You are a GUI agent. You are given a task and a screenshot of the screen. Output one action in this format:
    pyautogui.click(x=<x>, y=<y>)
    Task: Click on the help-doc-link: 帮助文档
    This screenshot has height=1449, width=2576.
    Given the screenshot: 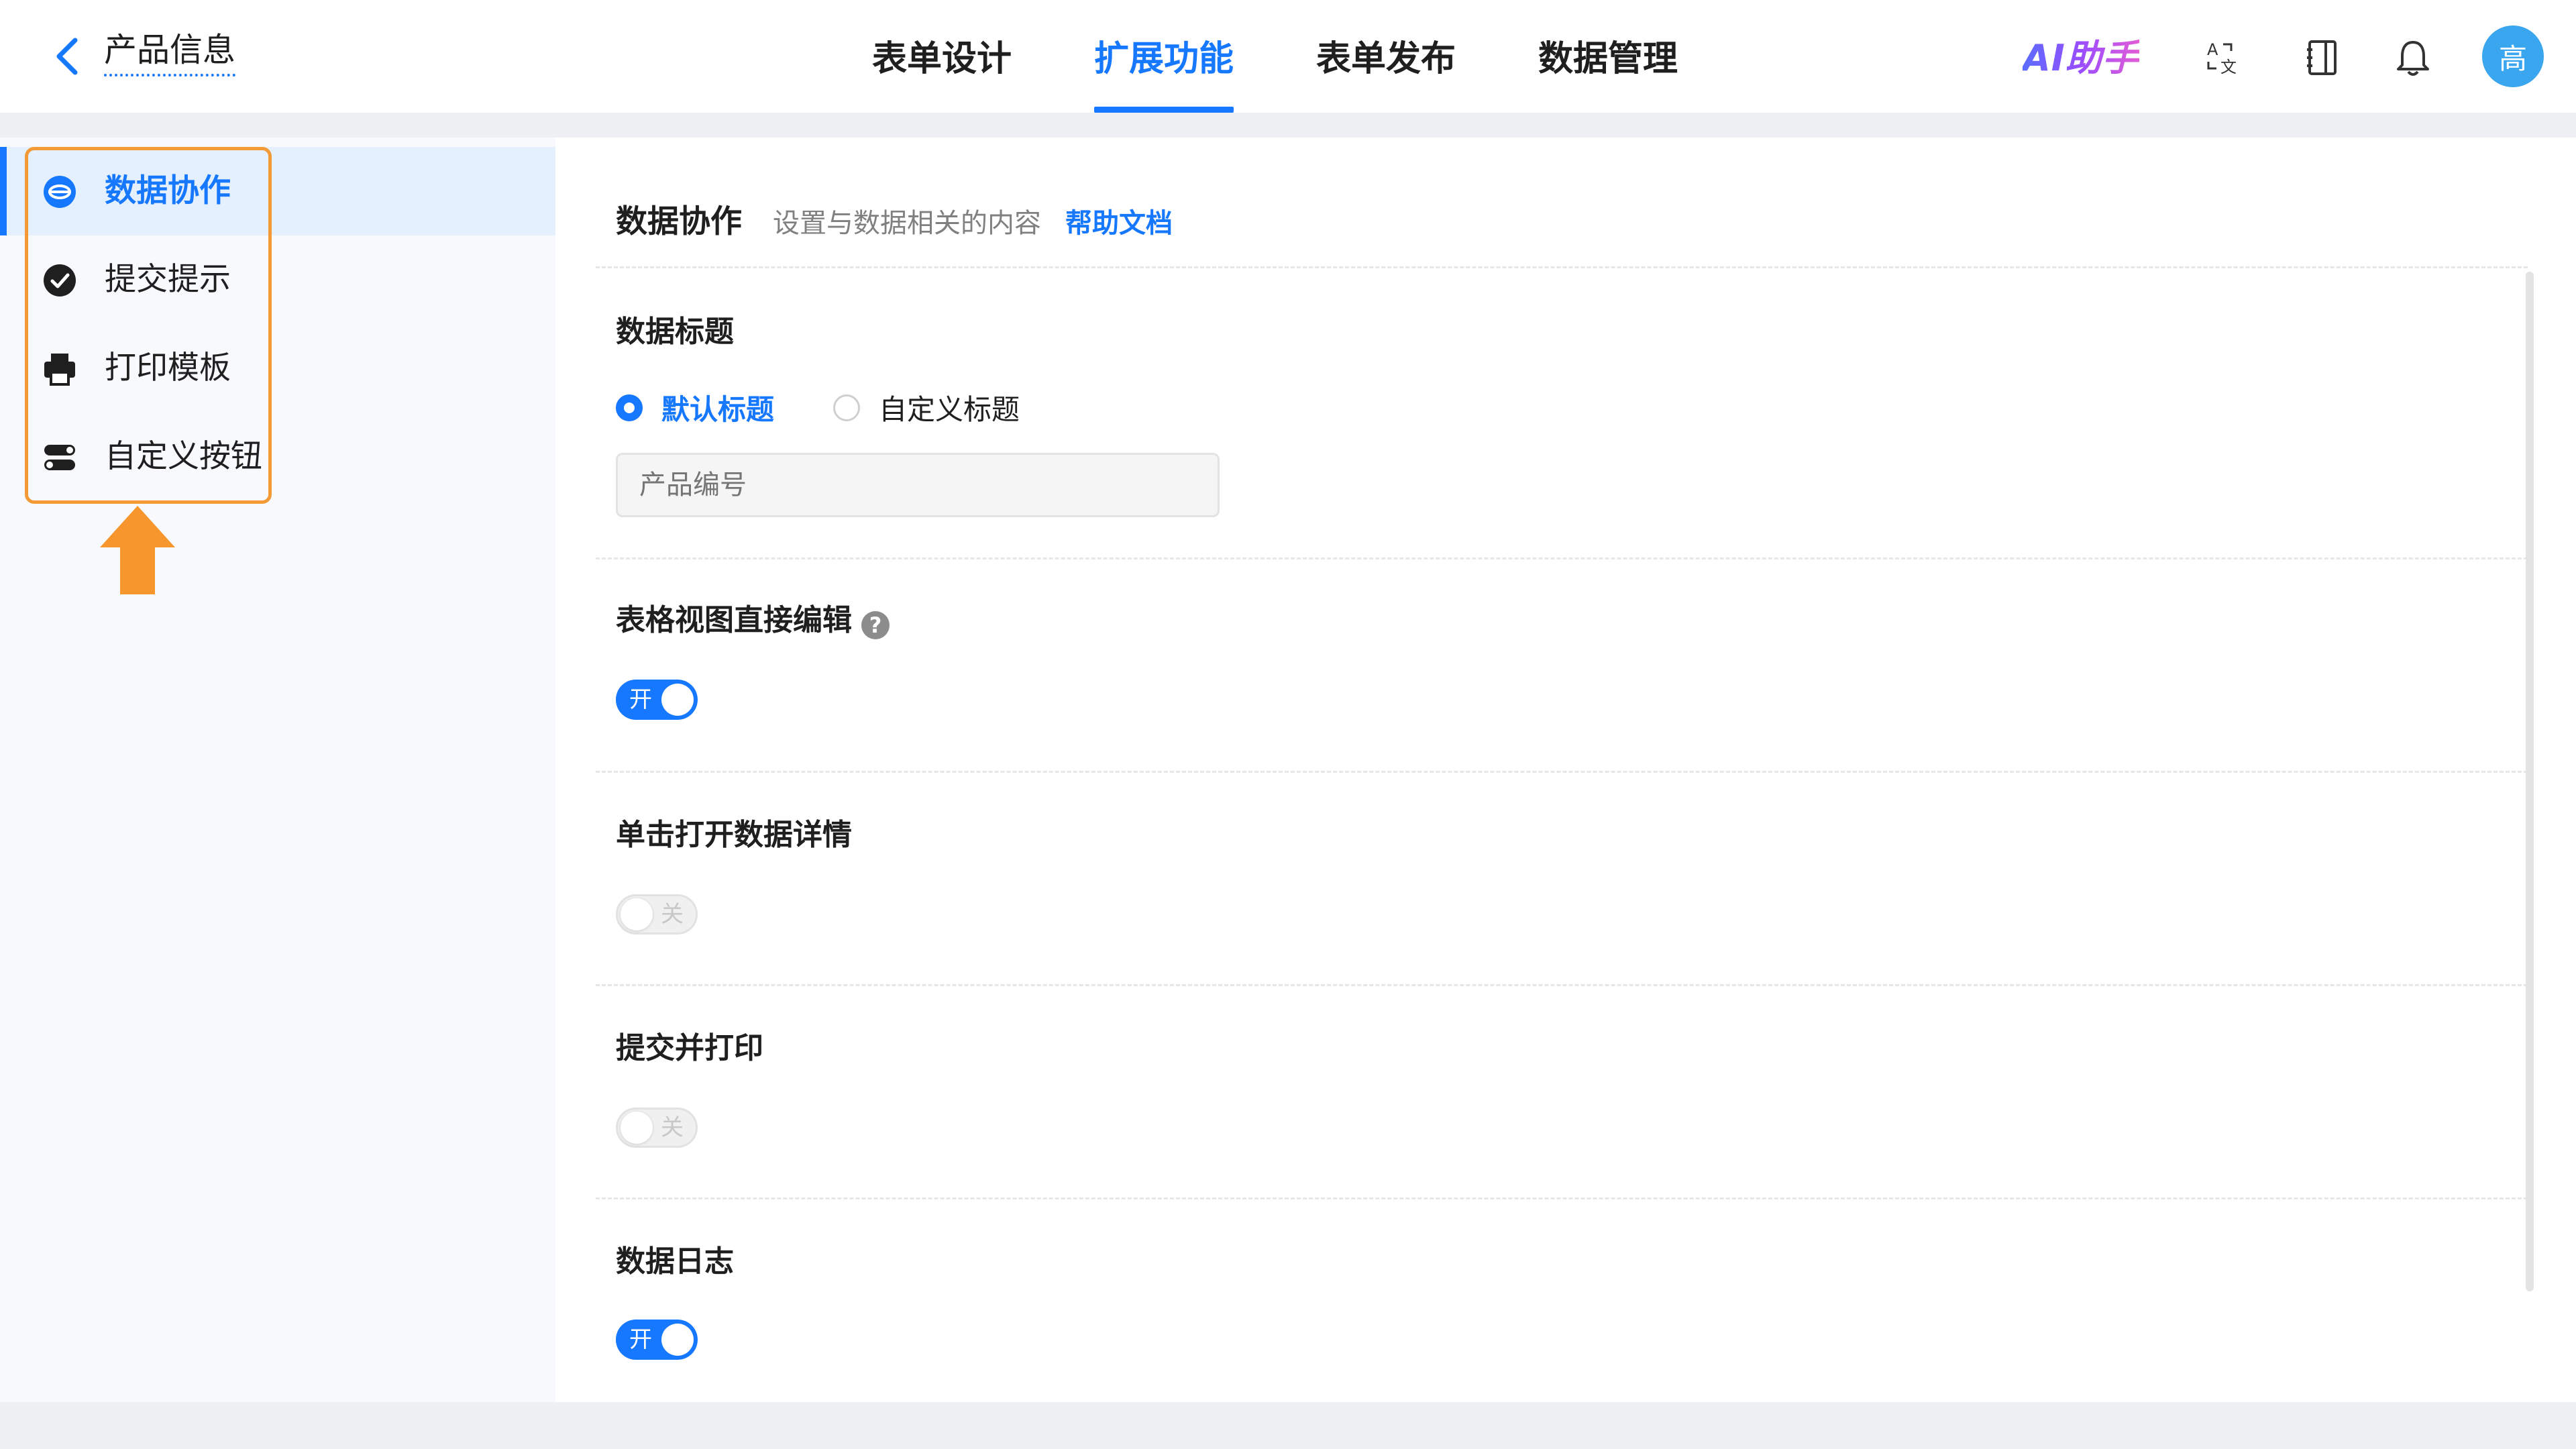 What is the action you would take?
    pyautogui.click(x=1119, y=220)
    